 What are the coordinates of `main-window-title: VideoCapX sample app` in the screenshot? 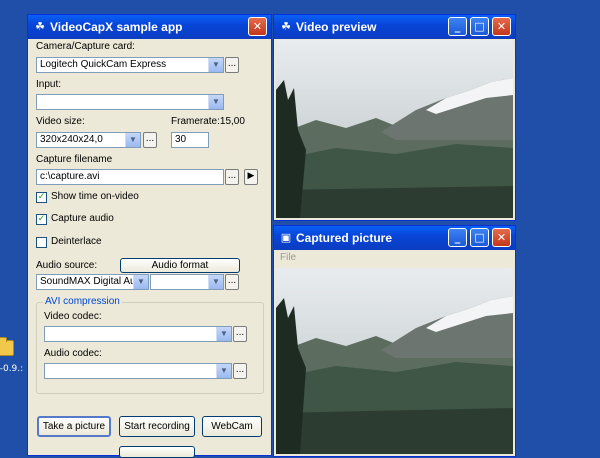 It's located at (116, 27).